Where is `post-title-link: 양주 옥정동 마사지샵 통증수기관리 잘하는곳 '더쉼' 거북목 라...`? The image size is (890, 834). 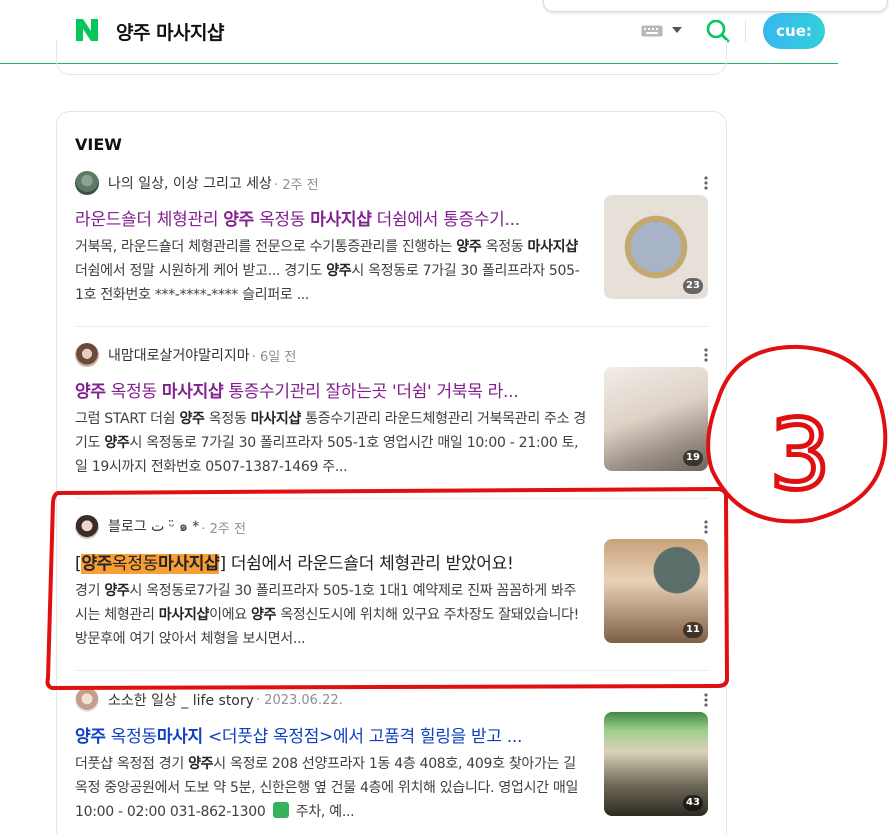
post-title-link: 양주 옥정동 마사지샵 통증수기관리 잘하는곳 '더쉼' 거북목 라... is located at coordinates (331, 389).